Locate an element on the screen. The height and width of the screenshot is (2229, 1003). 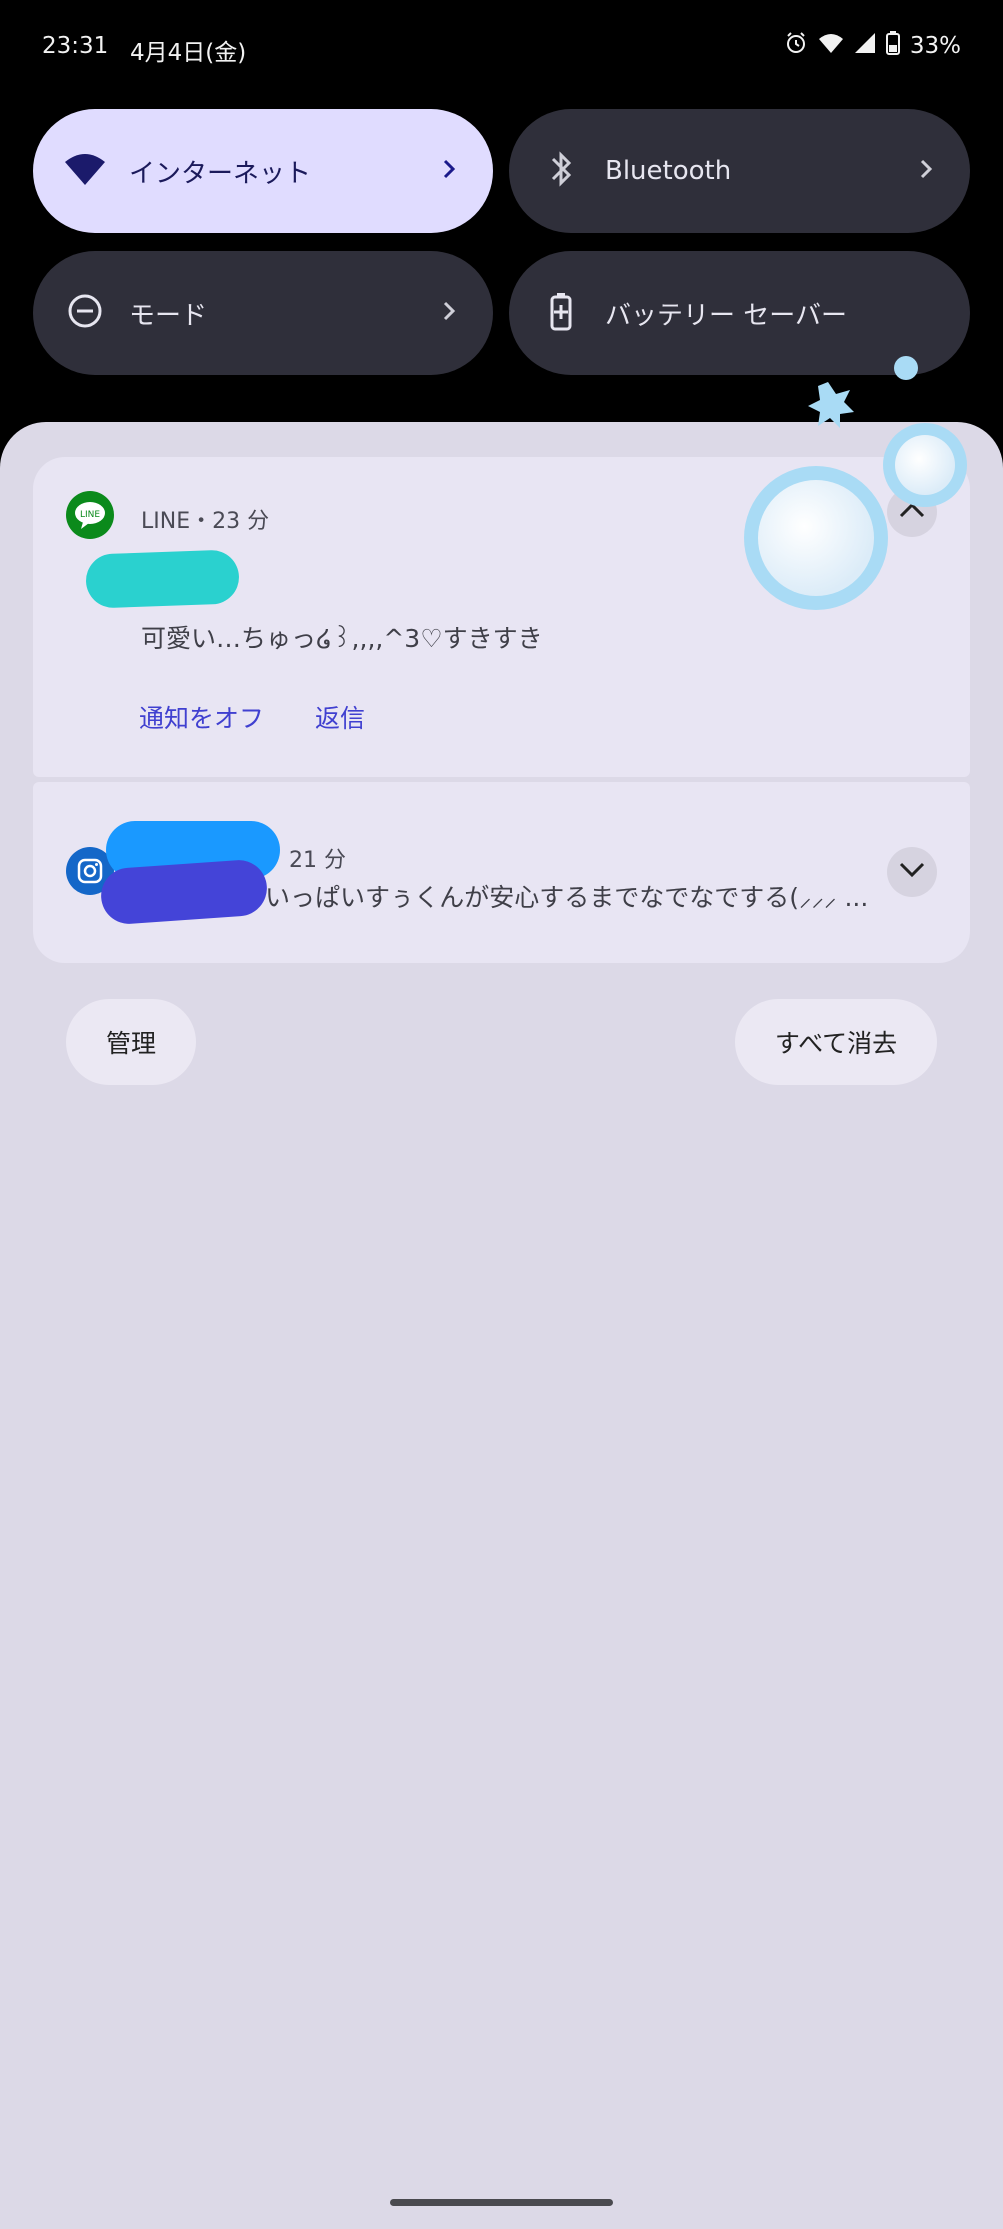
tile-mode: モード is located at coordinates (263, 313).